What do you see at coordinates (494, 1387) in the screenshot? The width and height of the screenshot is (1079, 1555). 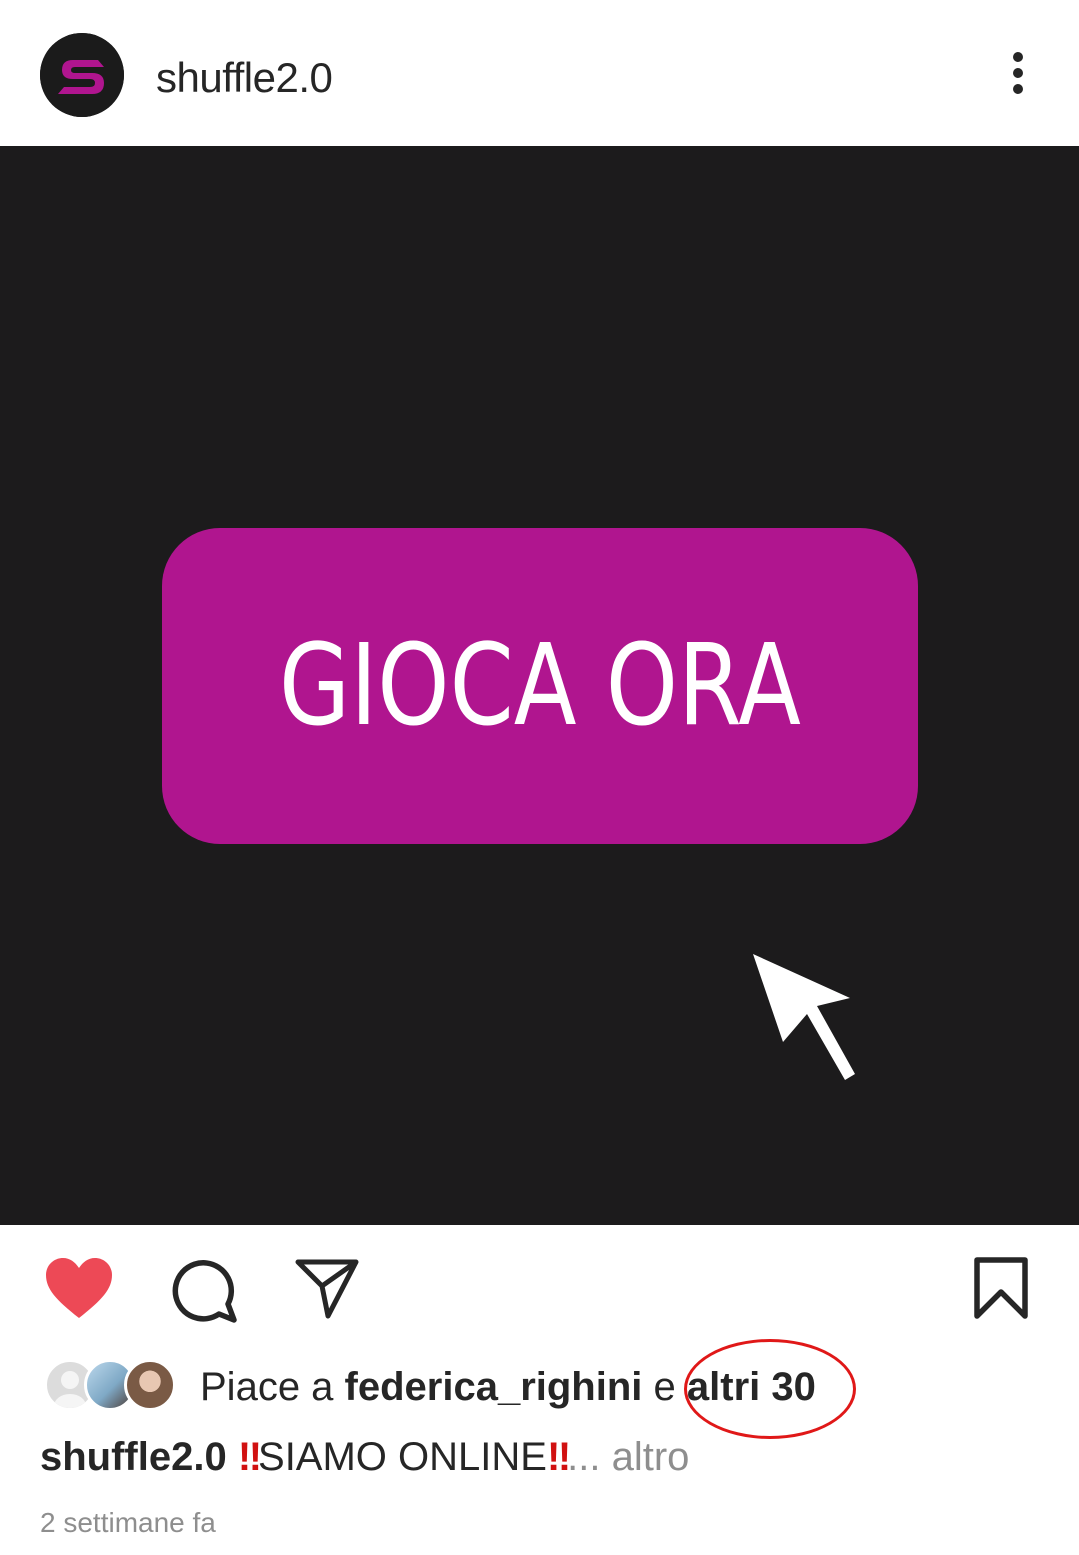 I see `liker-username: federica_righini` at bounding box center [494, 1387].